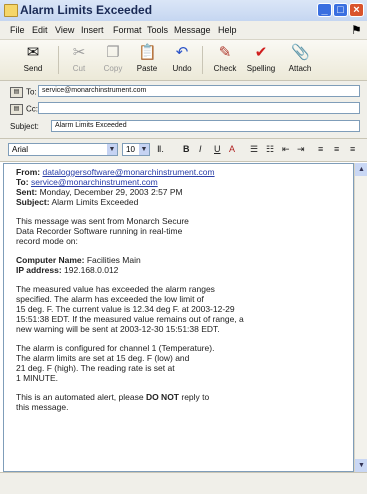  Describe the element at coordinates (232, 149) in the screenshot. I see `font-color-button: A` at that location.